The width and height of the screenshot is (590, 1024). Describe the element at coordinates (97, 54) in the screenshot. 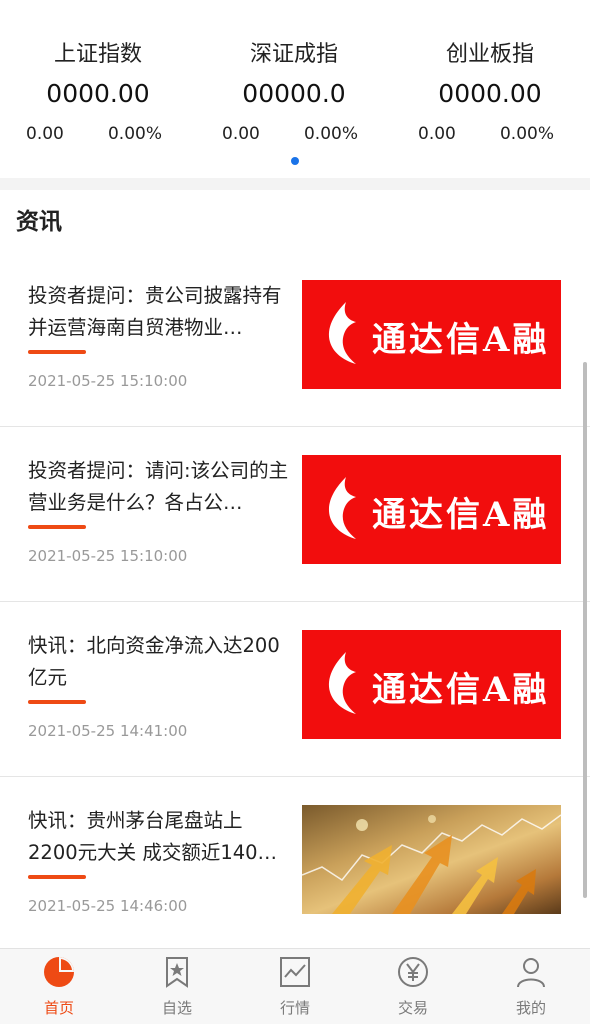

I see `index-name: 上证指数` at that location.